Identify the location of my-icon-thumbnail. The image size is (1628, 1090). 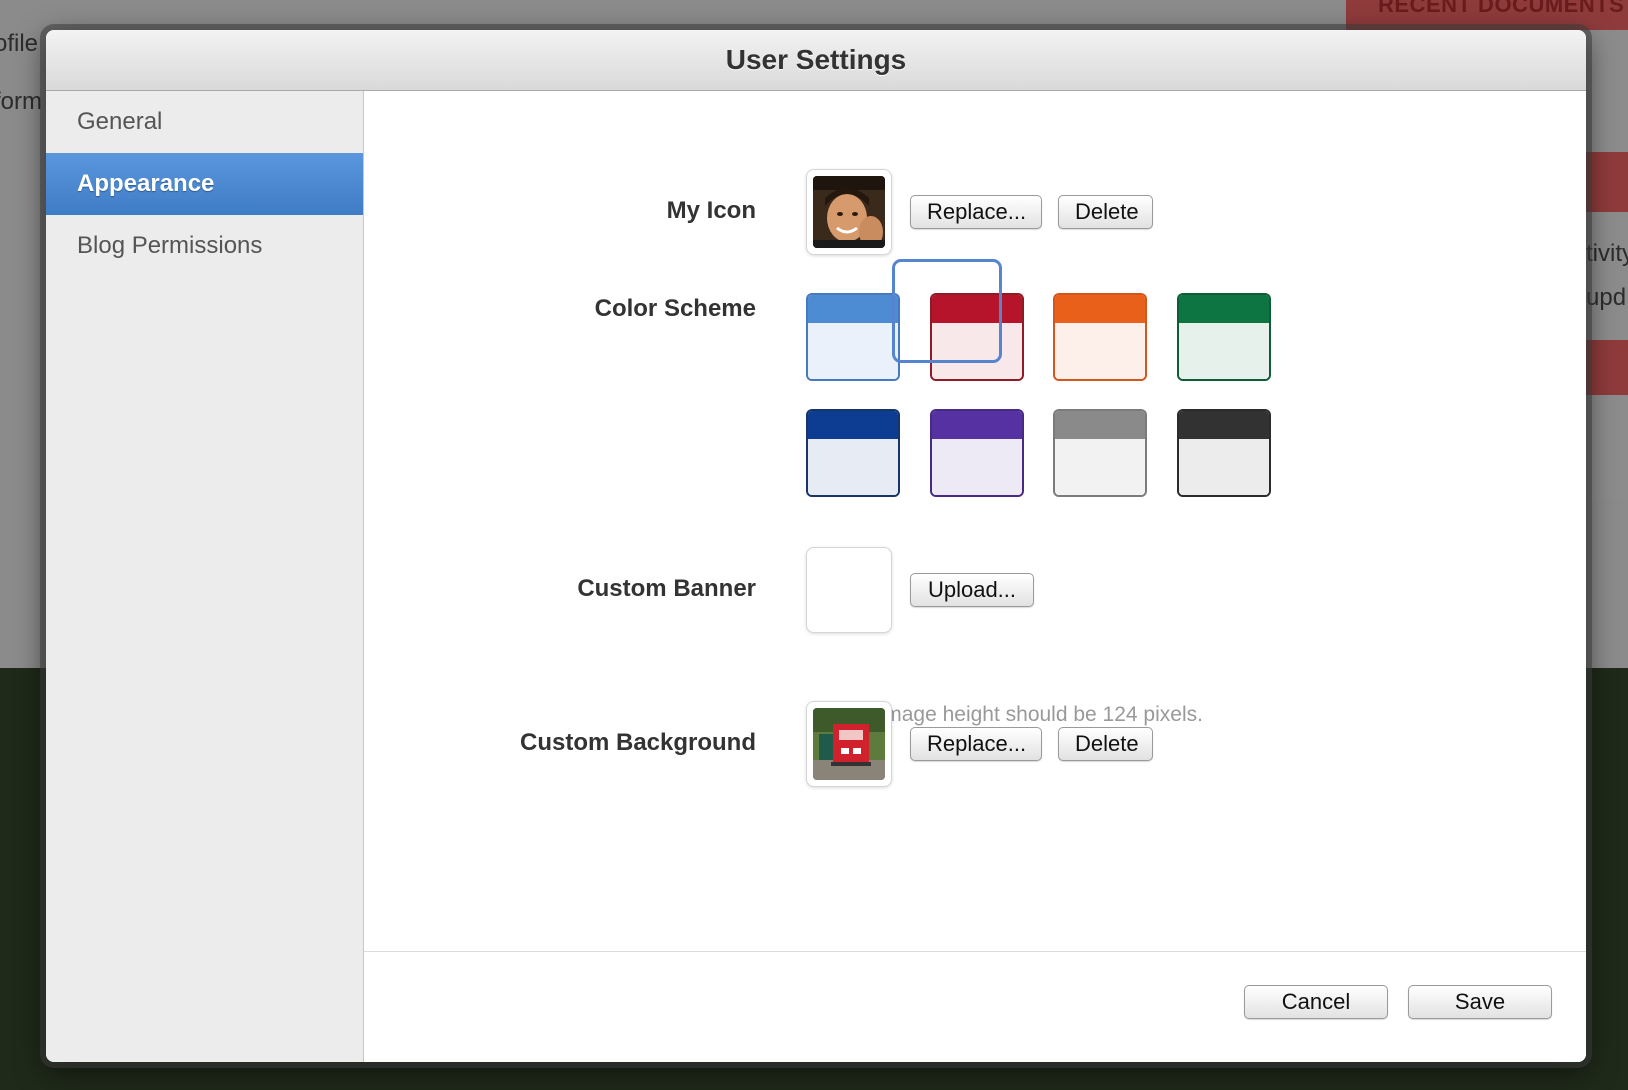
(849, 212).